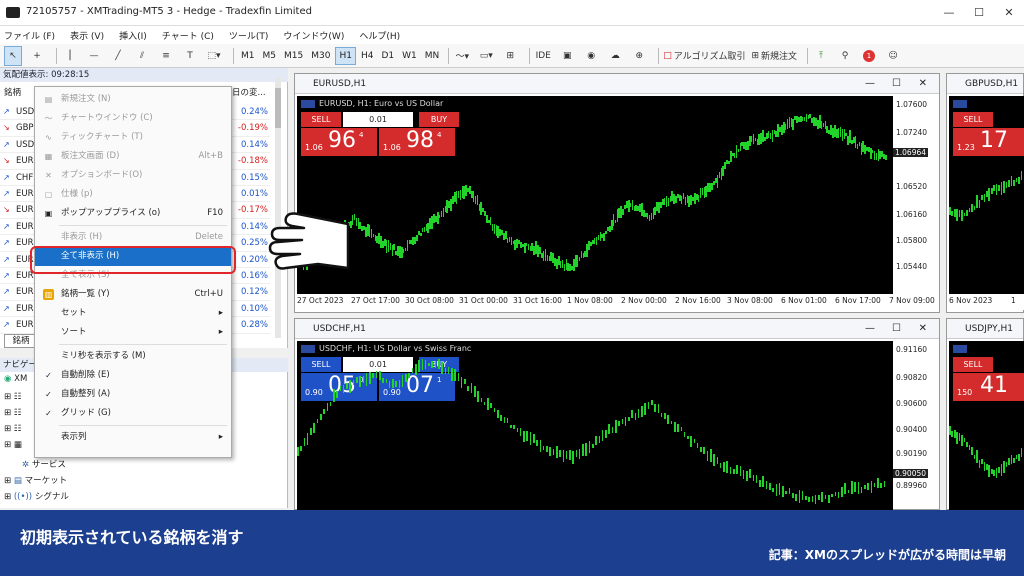 Image resolution: width=1024 pixels, height=576 pixels. I want to click on ask-price: 1.06 98 4, so click(417, 142).